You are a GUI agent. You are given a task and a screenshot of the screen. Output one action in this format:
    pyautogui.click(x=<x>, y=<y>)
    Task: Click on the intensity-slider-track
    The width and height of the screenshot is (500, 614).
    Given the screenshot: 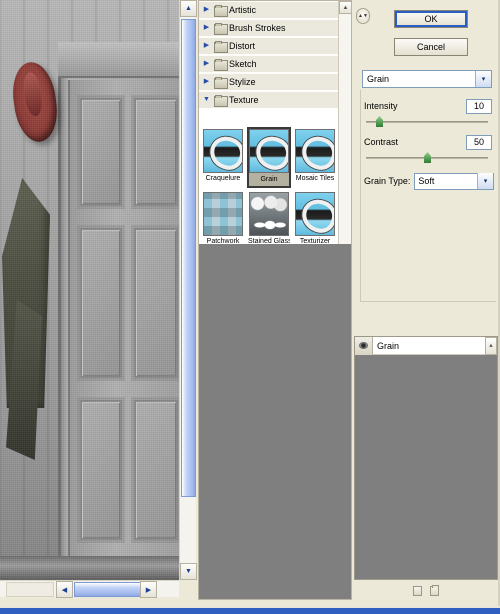 What is the action you would take?
    pyautogui.click(x=427, y=122)
    